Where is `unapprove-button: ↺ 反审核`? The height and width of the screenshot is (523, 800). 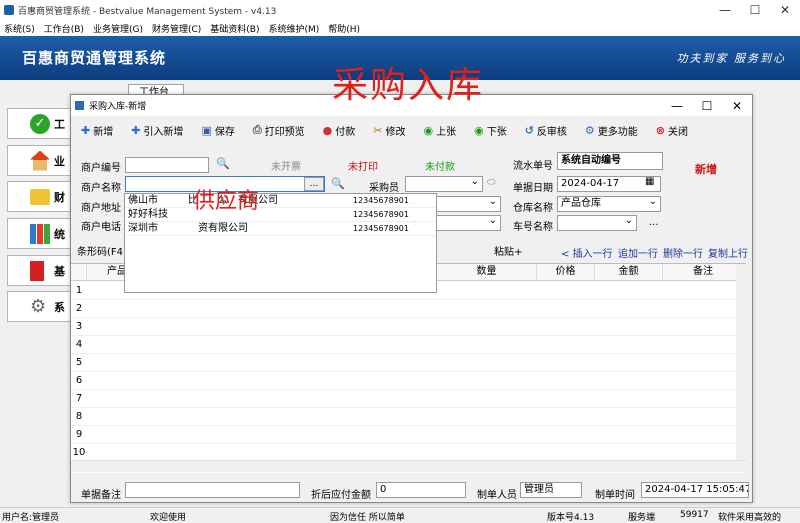
unapprove-button: ↺ 反审核 is located at coordinates (546, 130).